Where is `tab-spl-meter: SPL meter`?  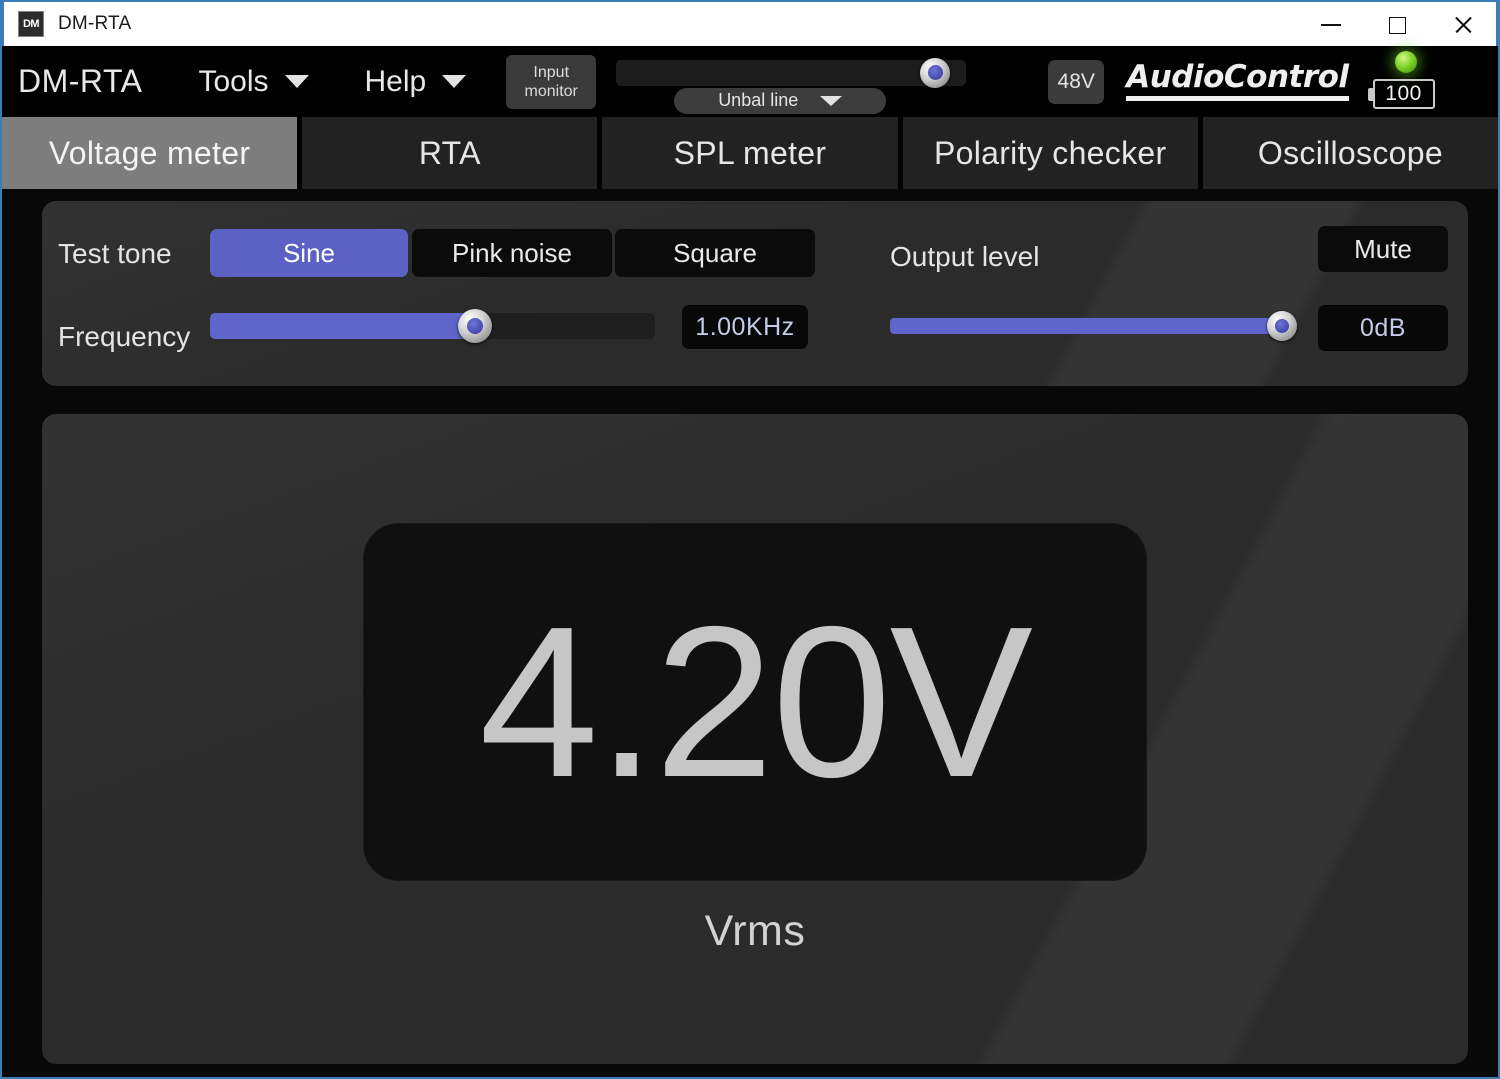
tab-spl-meter: SPL meter is located at coordinates (750, 153).